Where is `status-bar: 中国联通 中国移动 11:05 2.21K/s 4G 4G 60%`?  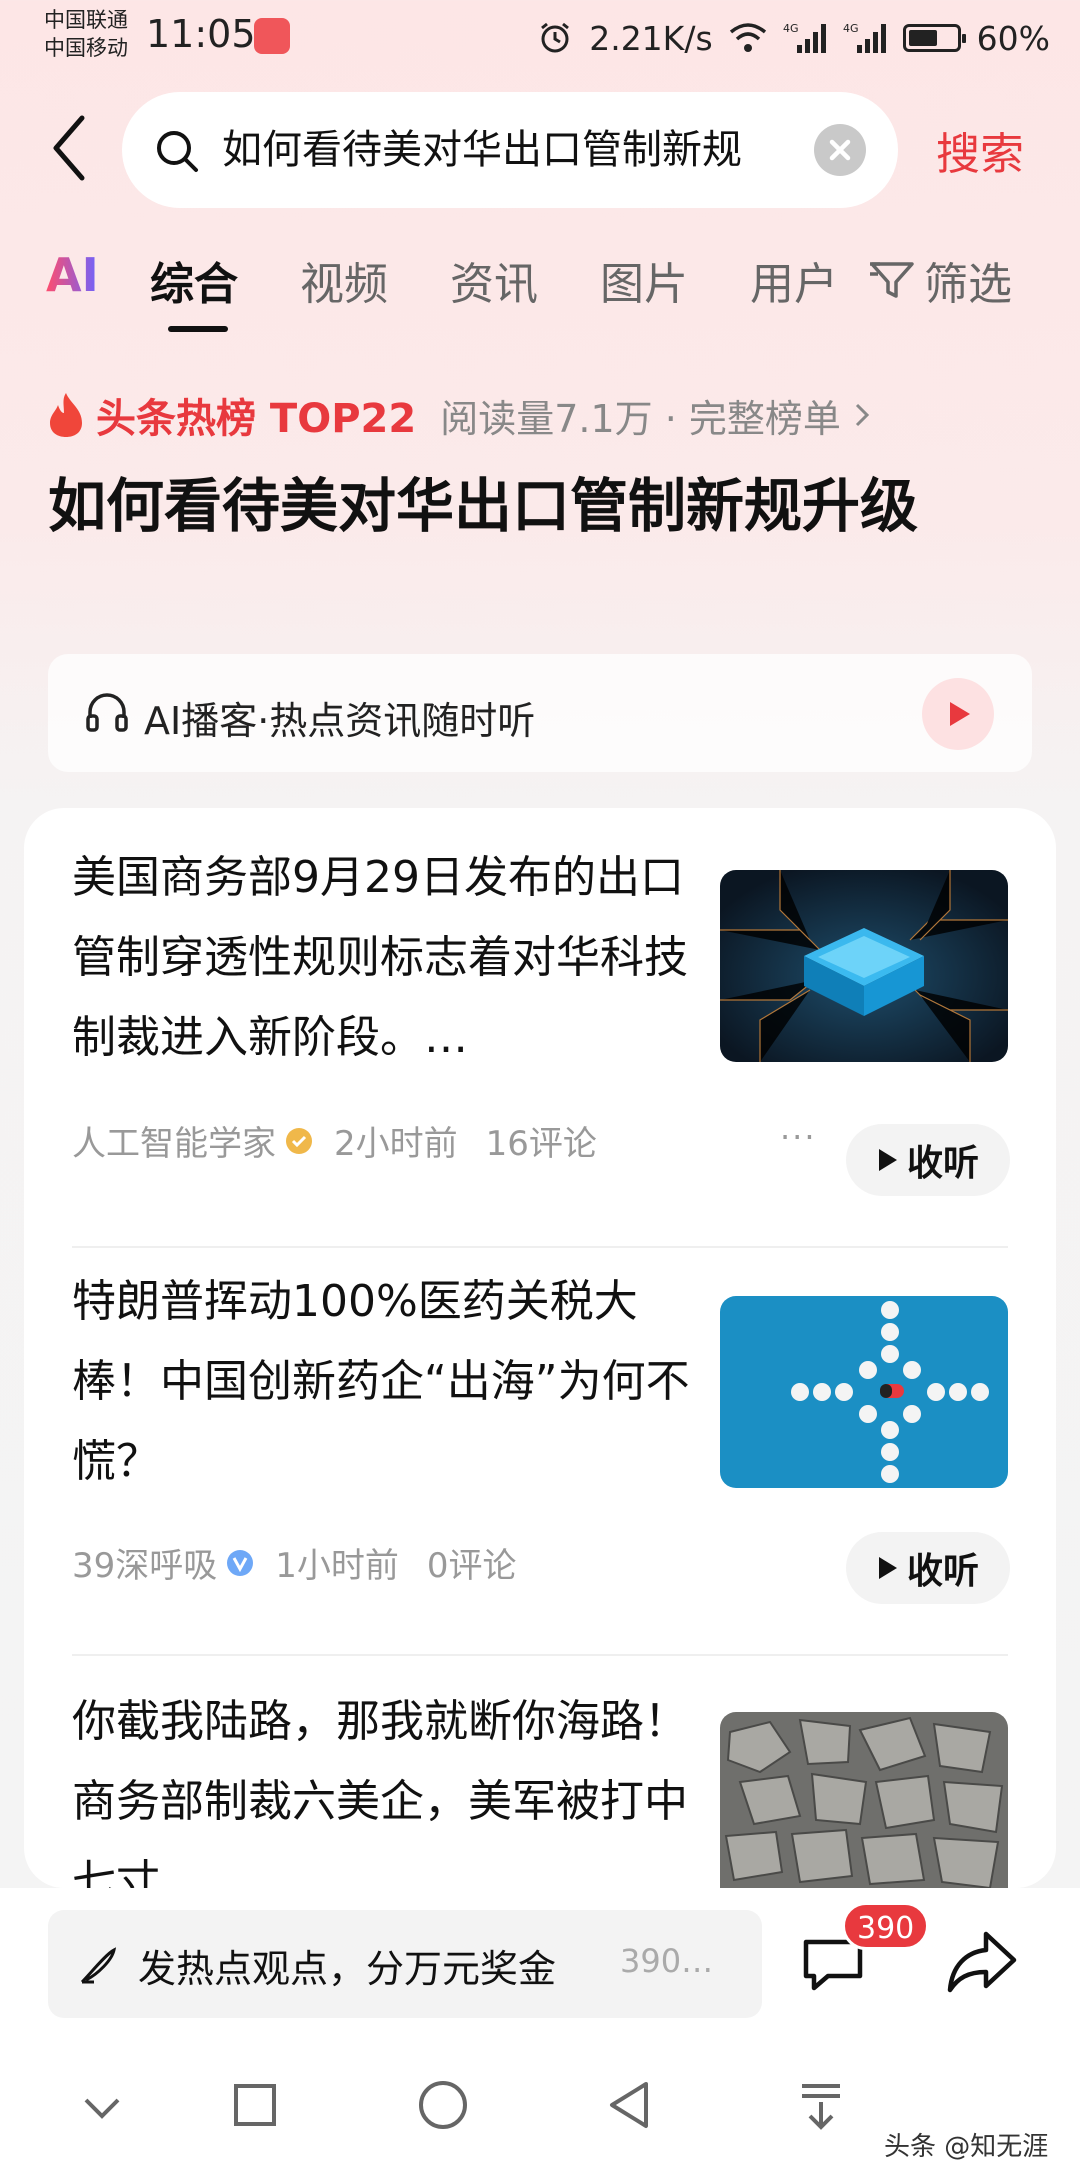
status-bar: 中国联通 中国移动 11:05 2.21K/s 4G 4G 60% is located at coordinates (540, 40).